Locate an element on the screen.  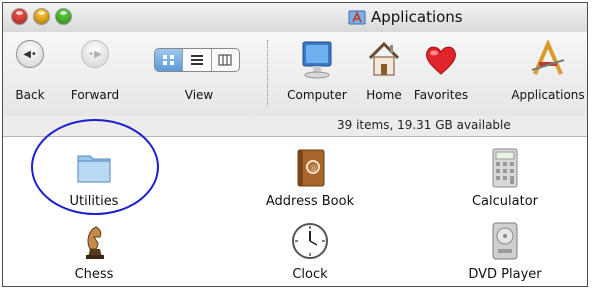
item-dvd-player: DVD Player is located at coordinates (505, 250).